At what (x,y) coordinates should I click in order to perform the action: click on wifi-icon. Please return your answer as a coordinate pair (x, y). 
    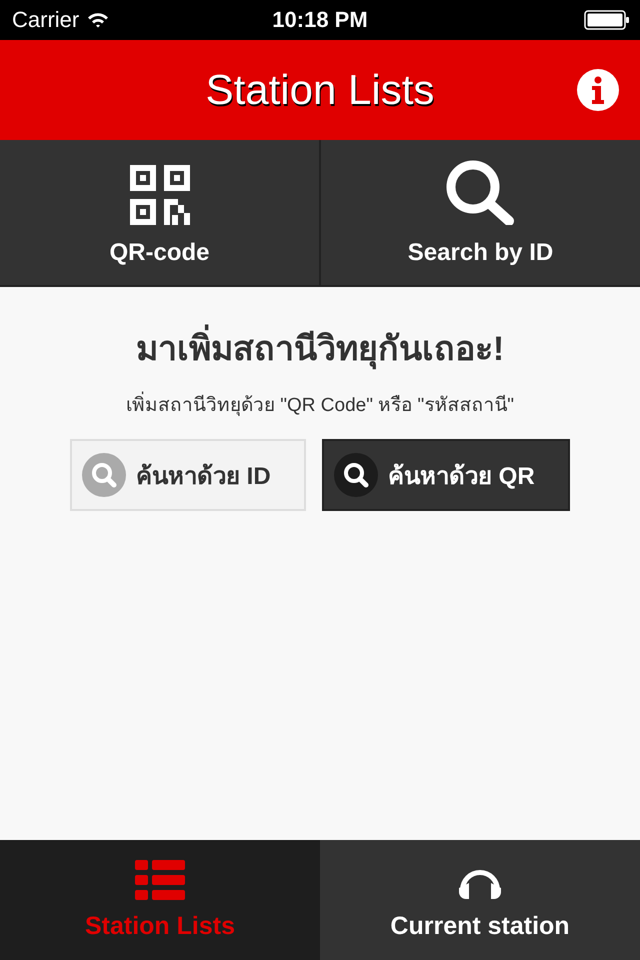
    Looking at the image, I should click on (98, 20).